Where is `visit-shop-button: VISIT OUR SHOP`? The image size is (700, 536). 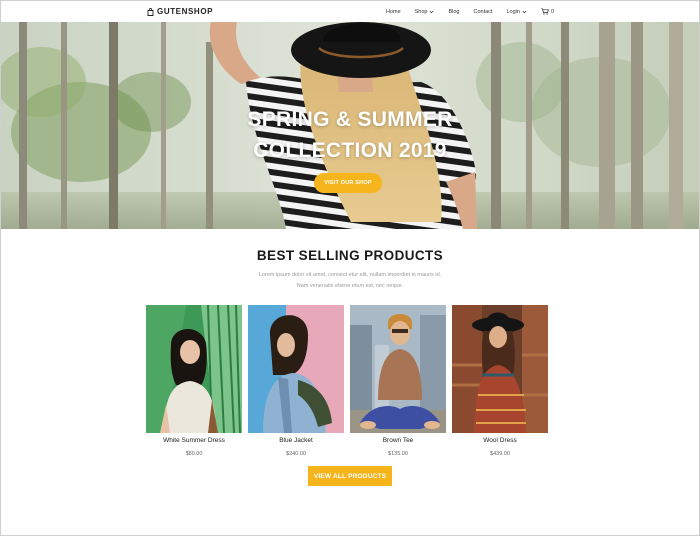
visit-shop-button: VISIT OUR SHOP is located at coordinates (348, 183).